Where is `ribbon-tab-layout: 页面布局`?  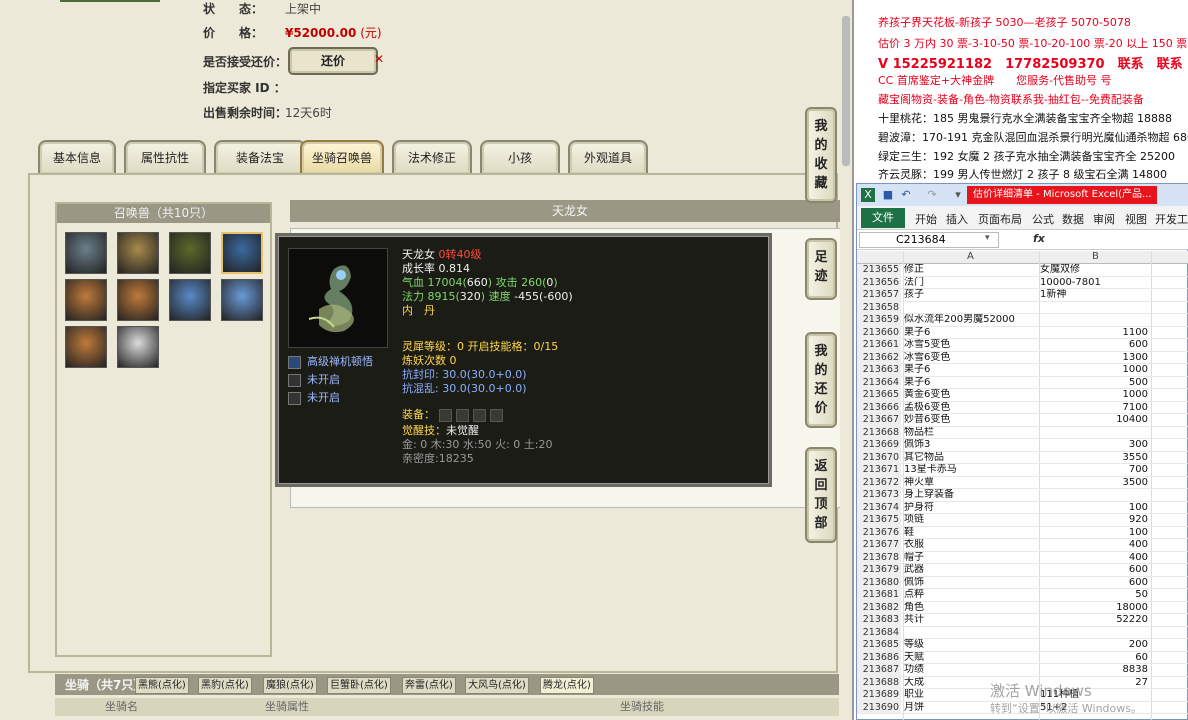
ribbon-tab-layout: 页面布局 is located at coordinates (1000, 219).